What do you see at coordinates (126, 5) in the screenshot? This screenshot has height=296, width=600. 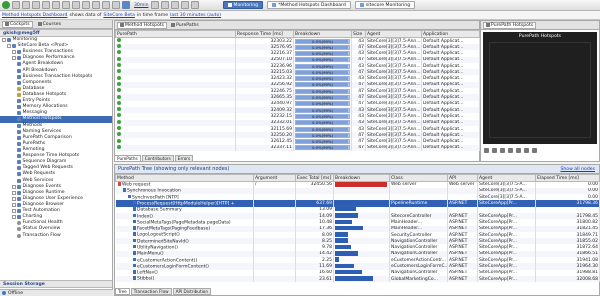 I see `clock-icon` at bounding box center [126, 5].